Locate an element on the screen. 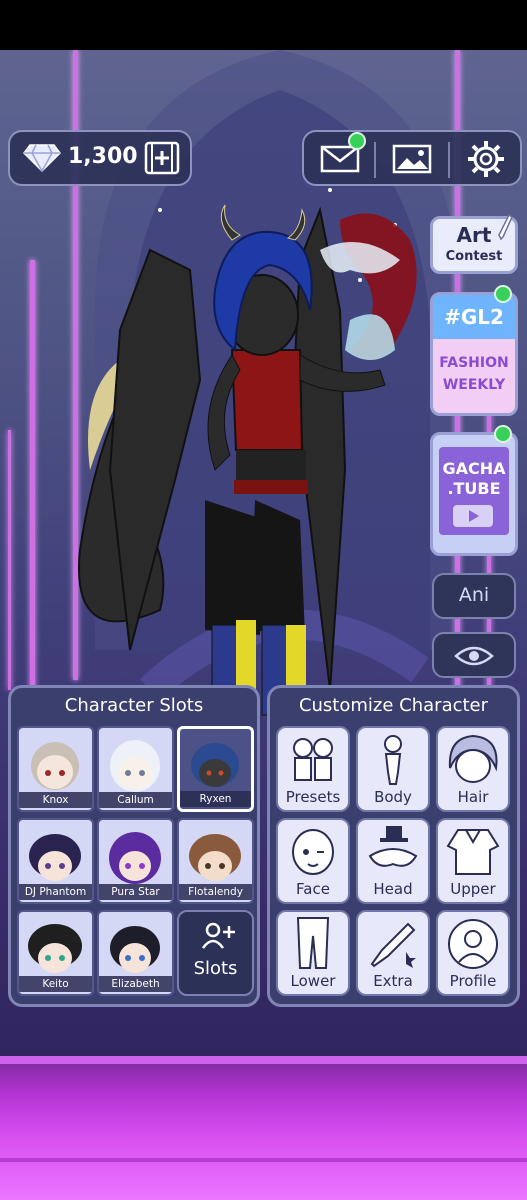 This screenshot has height=1200, width=527. body-button: Body is located at coordinates (393, 769).